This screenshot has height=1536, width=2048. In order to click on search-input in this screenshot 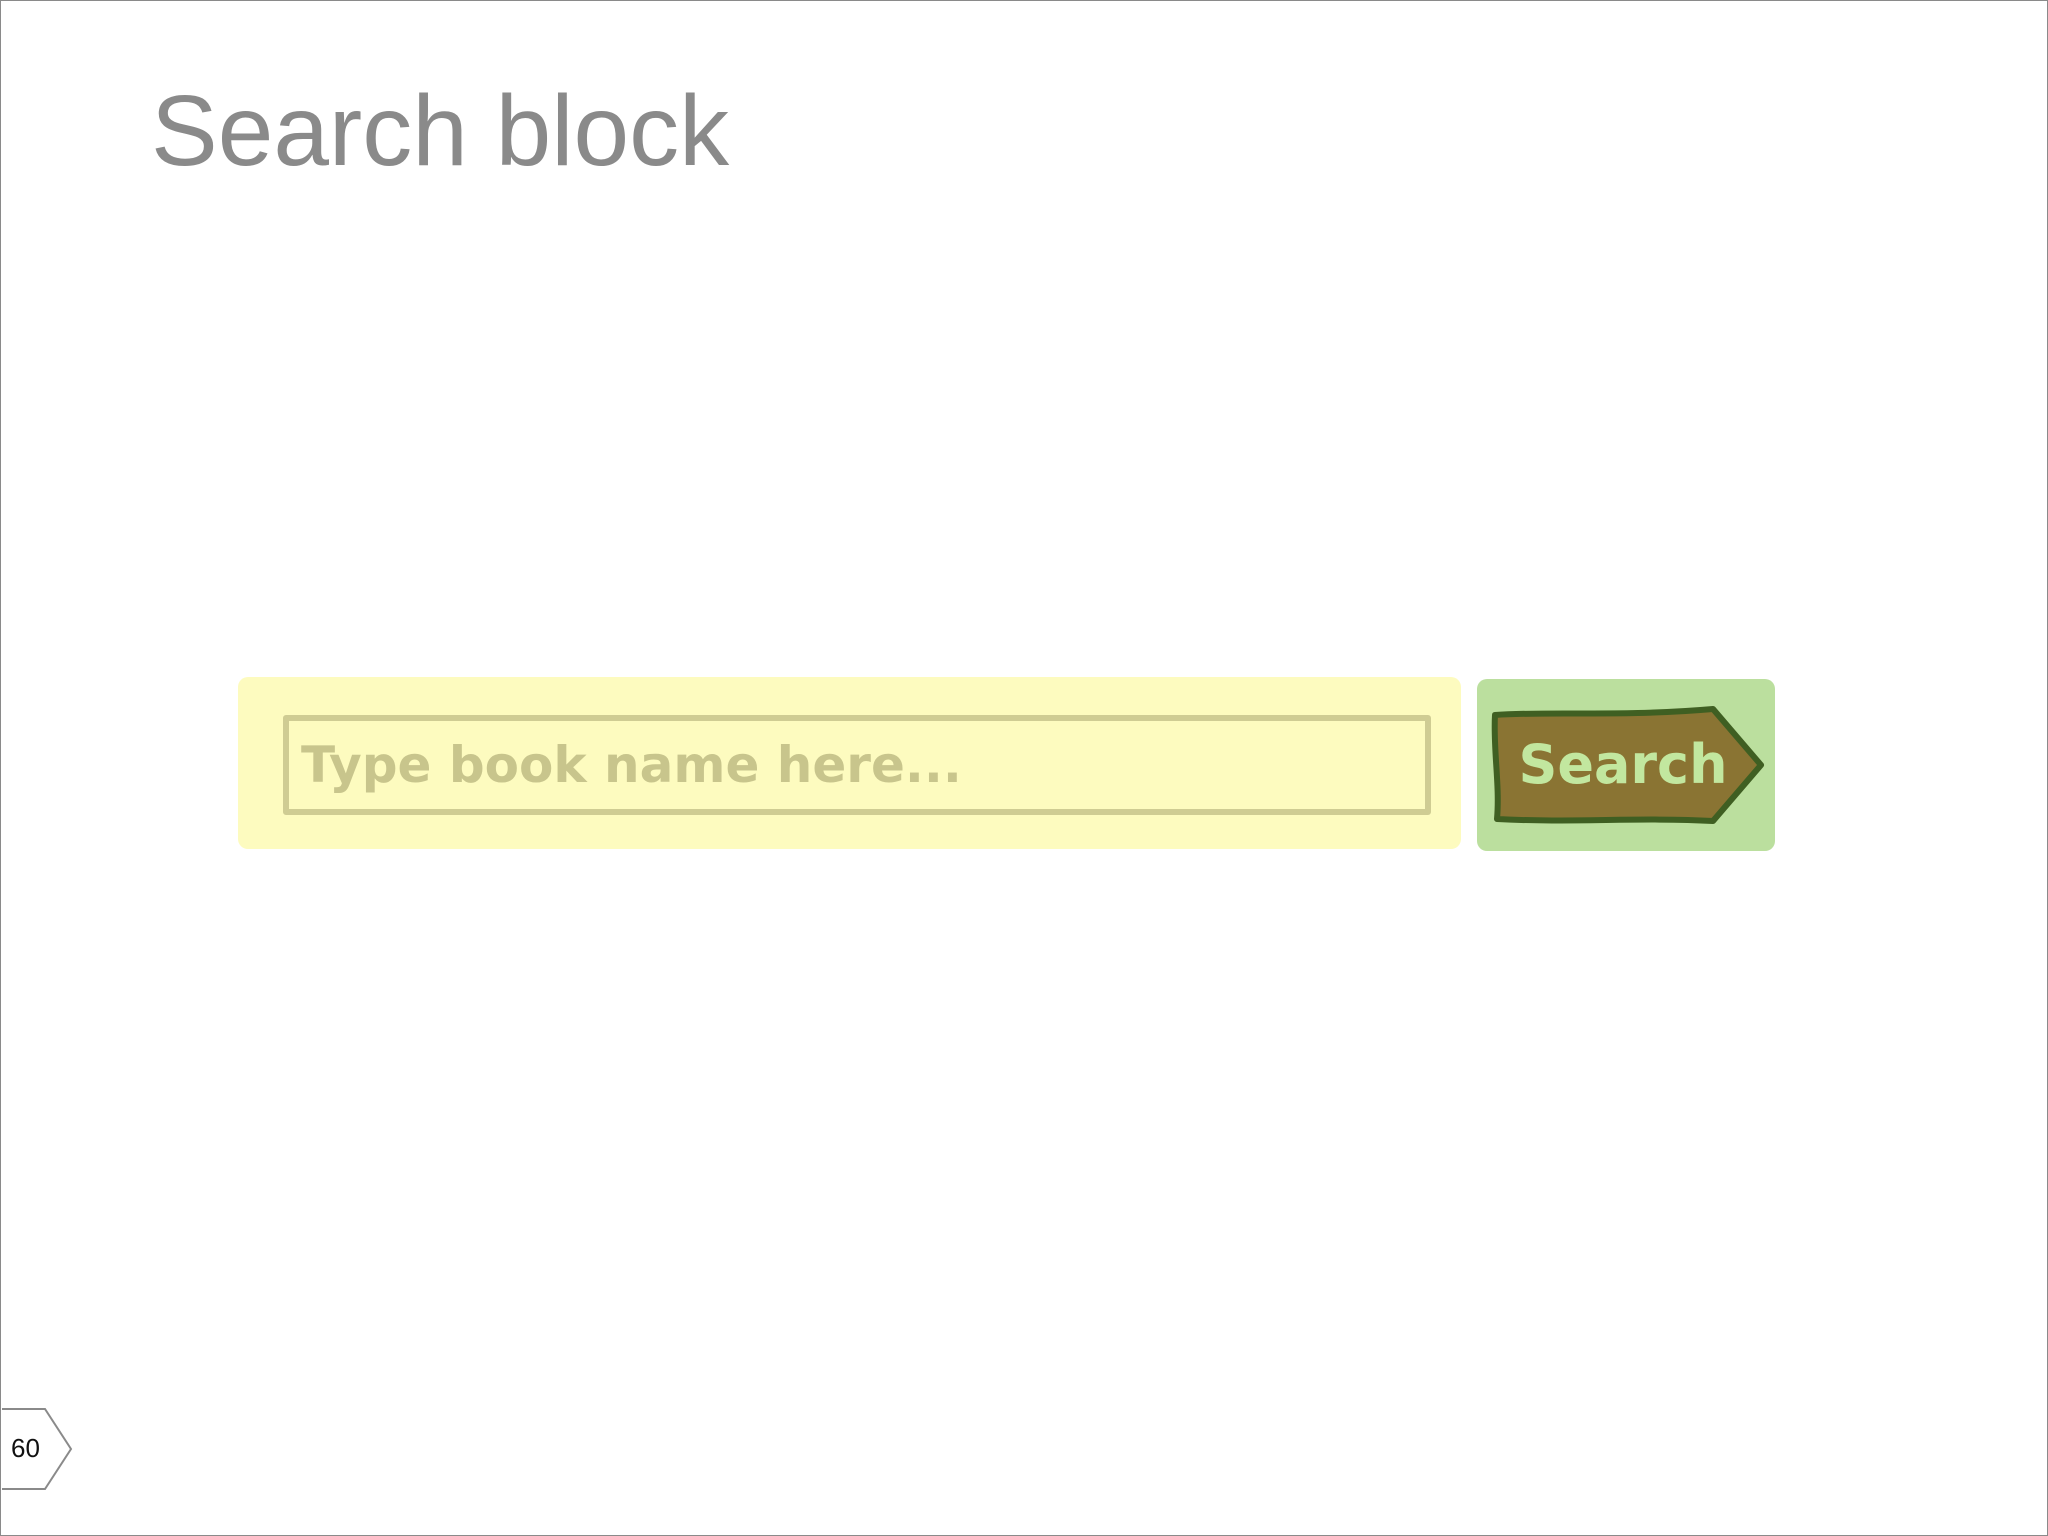, I will do `click(857, 765)`.